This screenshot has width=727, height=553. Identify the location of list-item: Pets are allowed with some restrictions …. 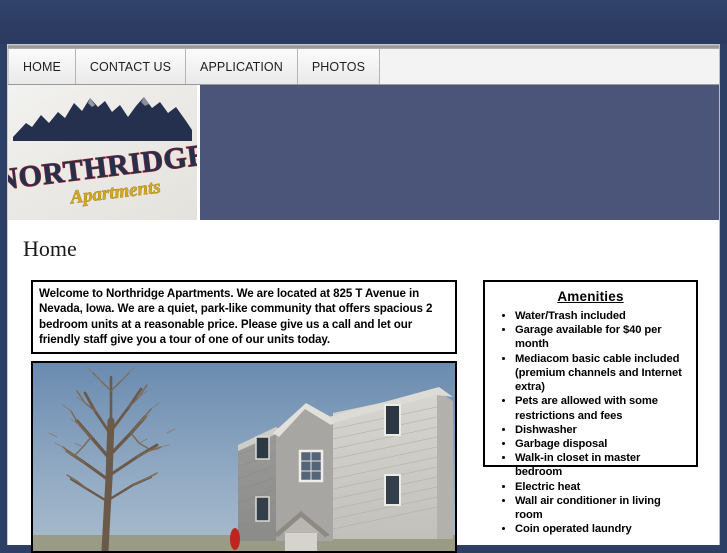
(602, 408).